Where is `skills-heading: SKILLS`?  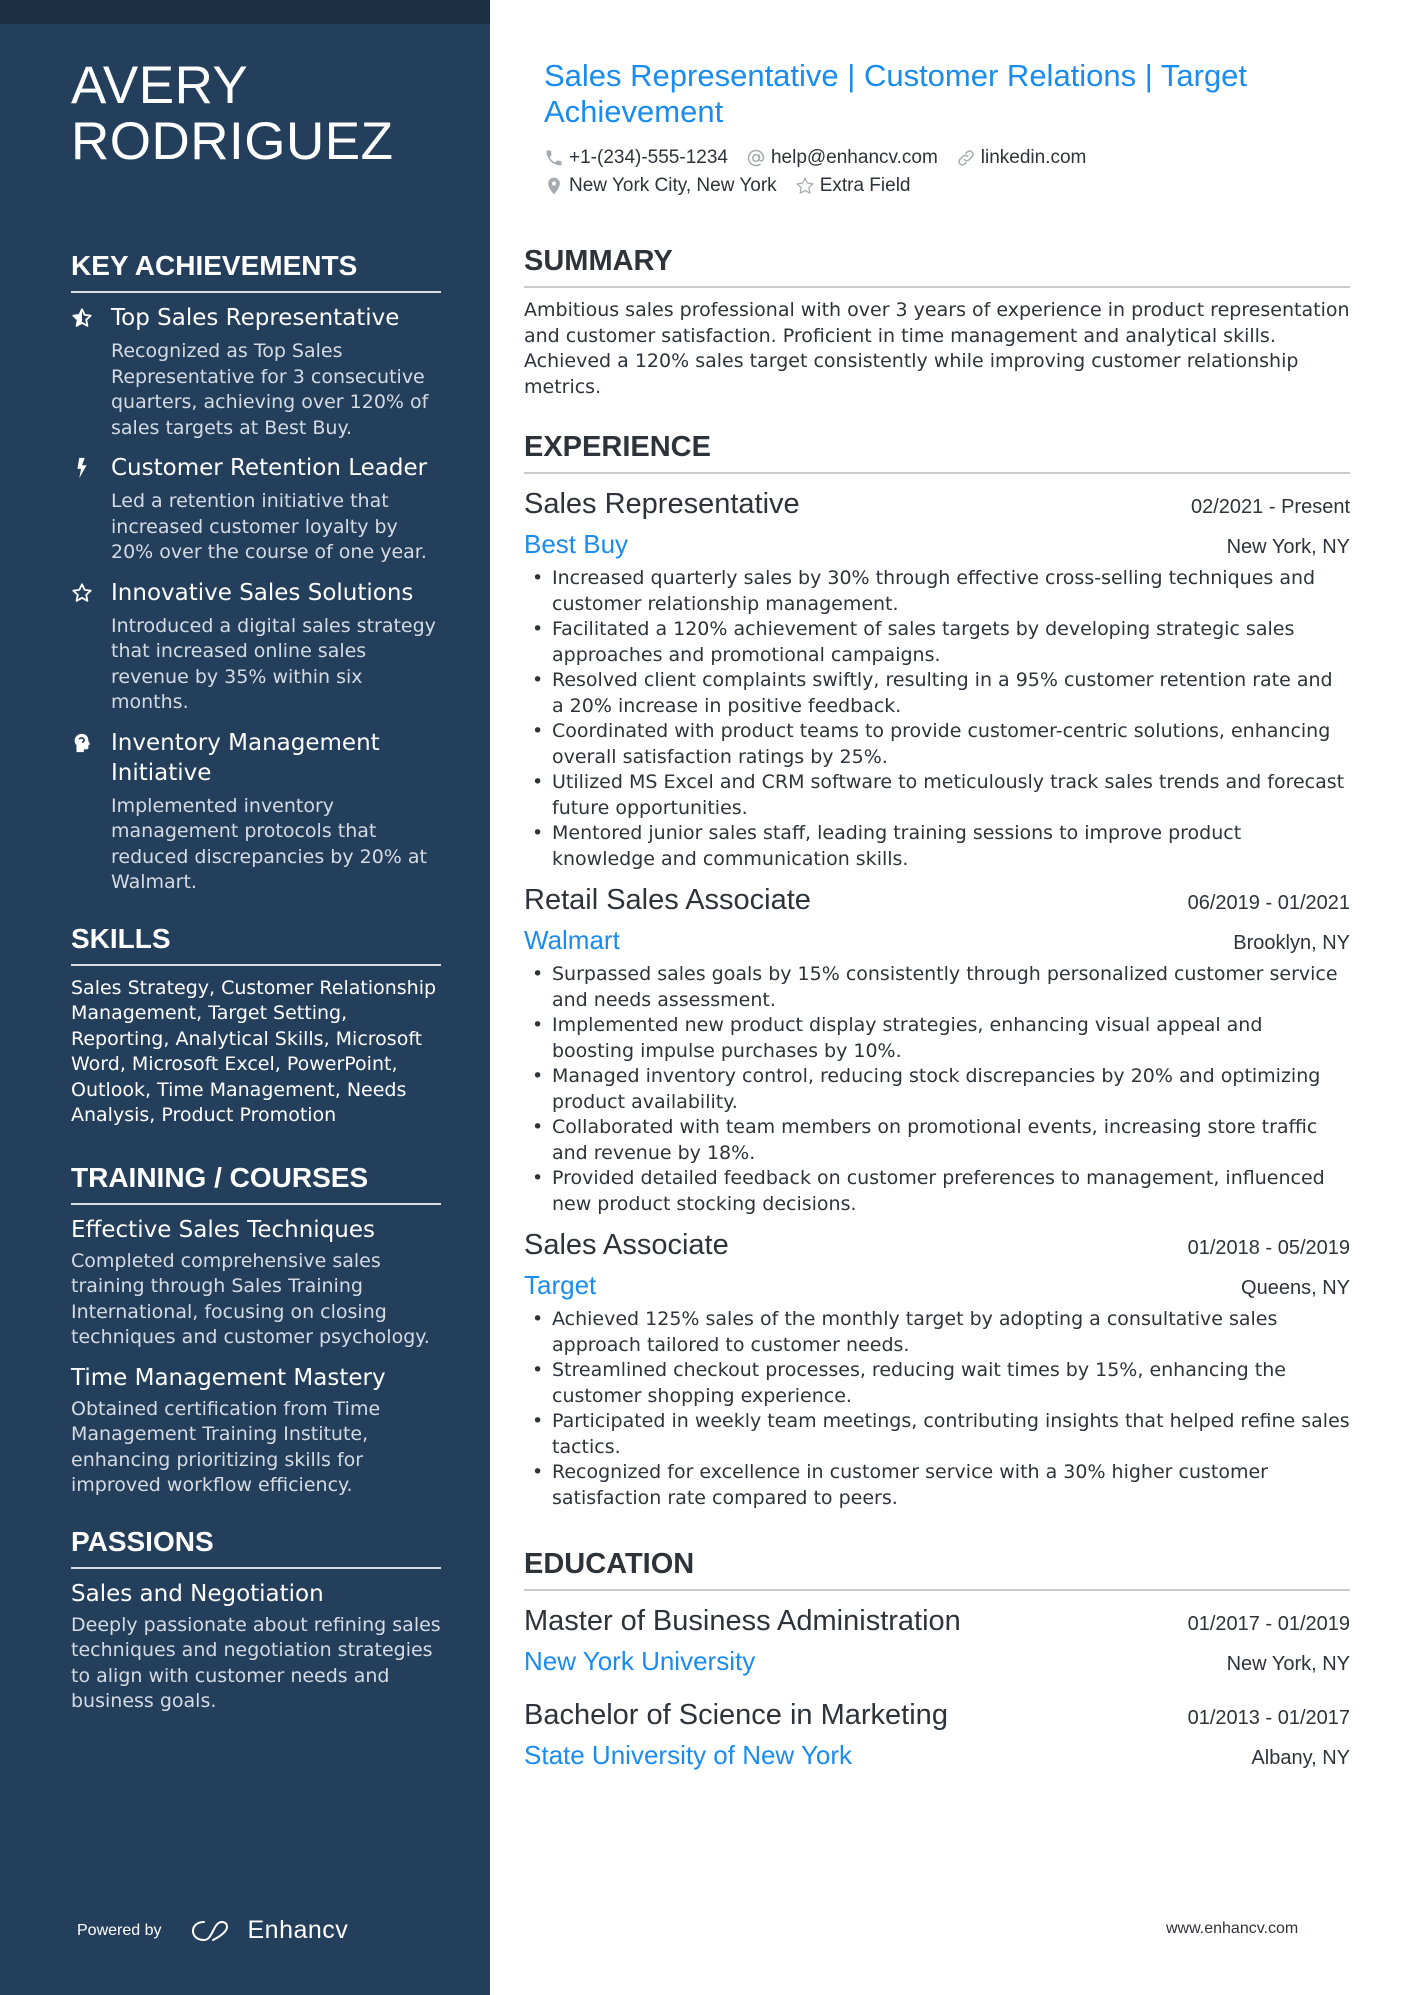
skills-heading: SKILLS is located at coordinates (256, 944).